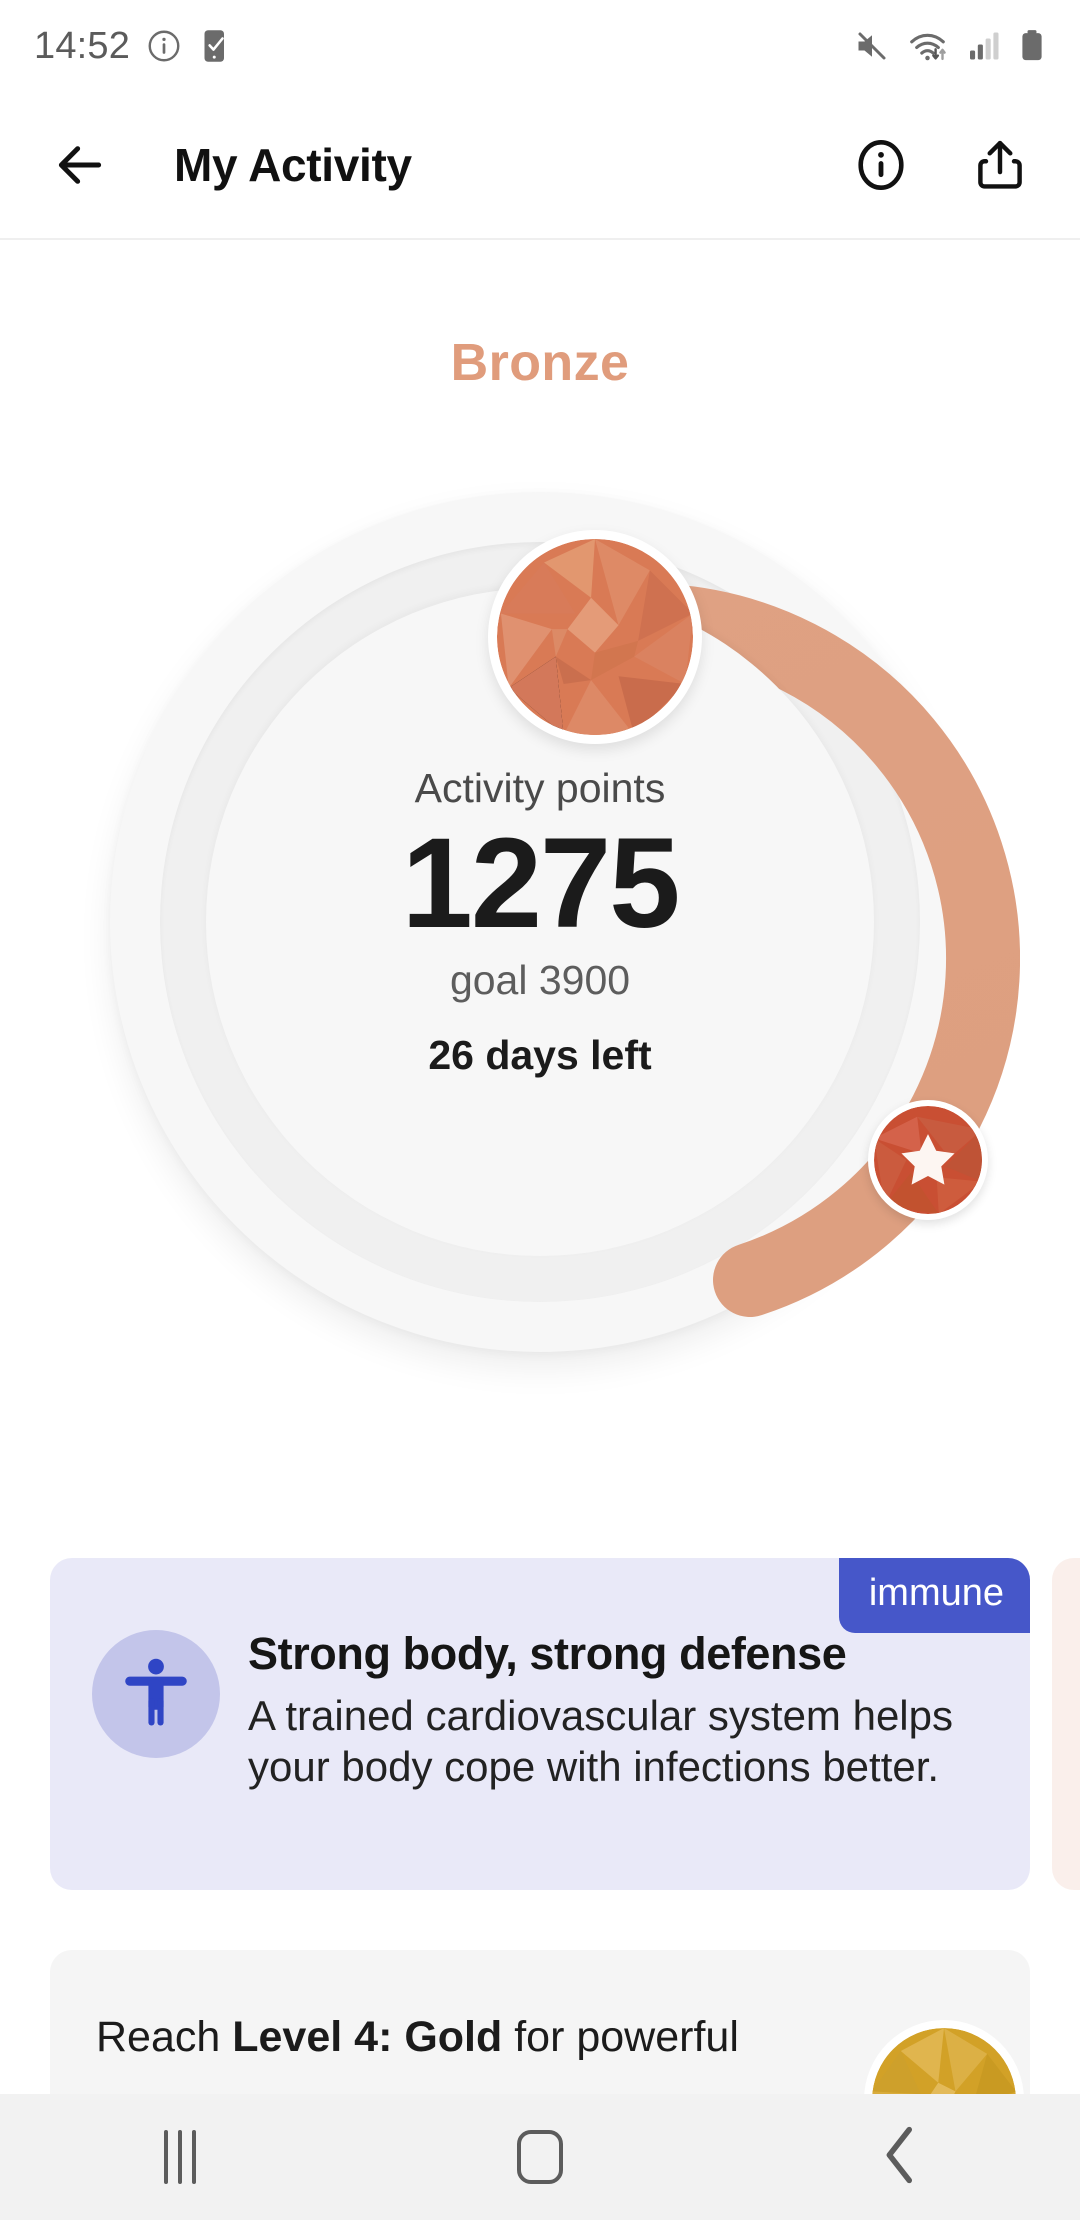 This screenshot has height=2220, width=1080. What do you see at coordinates (215, 46) in the screenshot?
I see `device-check-icon` at bounding box center [215, 46].